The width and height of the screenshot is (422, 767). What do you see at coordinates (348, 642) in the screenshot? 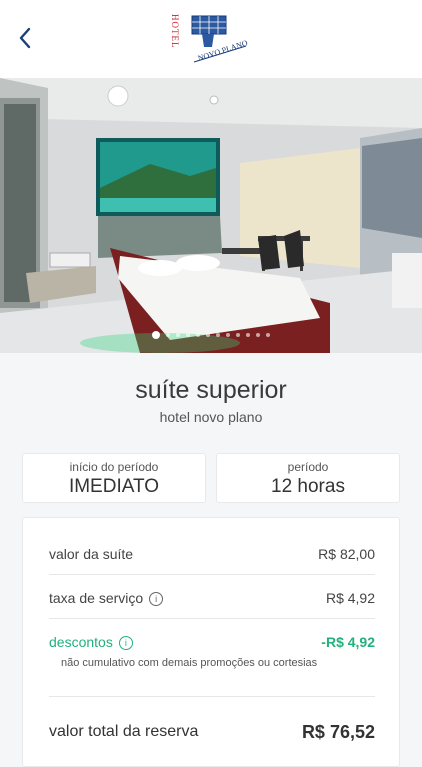
I see `discounts-amount: -R$ 4,92` at bounding box center [348, 642].